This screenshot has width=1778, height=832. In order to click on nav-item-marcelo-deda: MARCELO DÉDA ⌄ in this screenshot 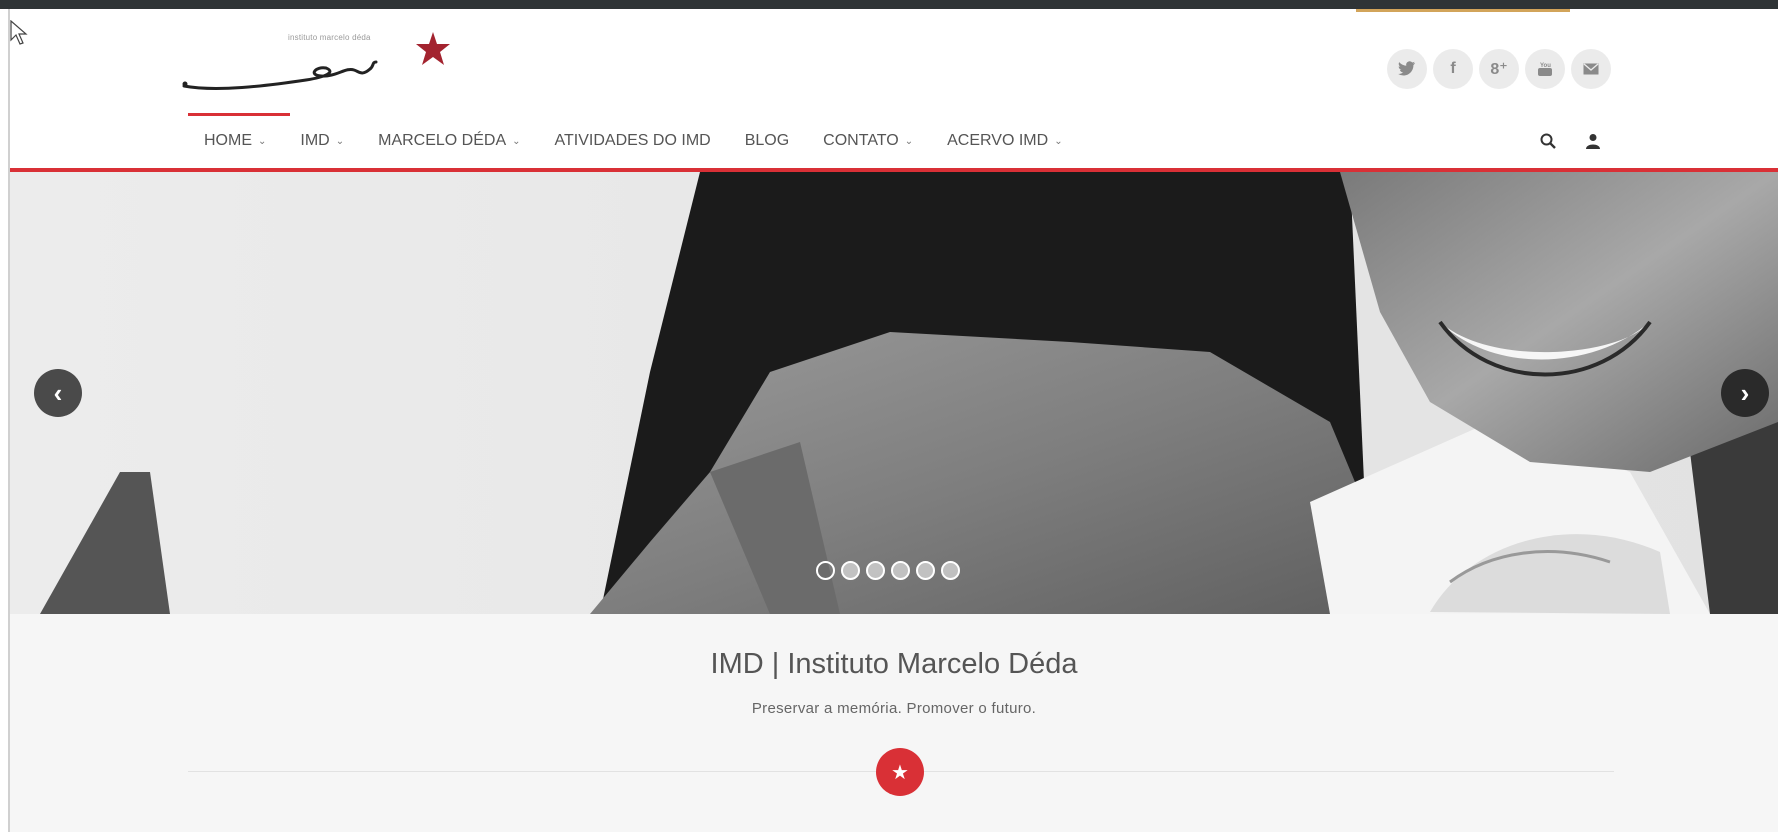, I will do `click(449, 141)`.